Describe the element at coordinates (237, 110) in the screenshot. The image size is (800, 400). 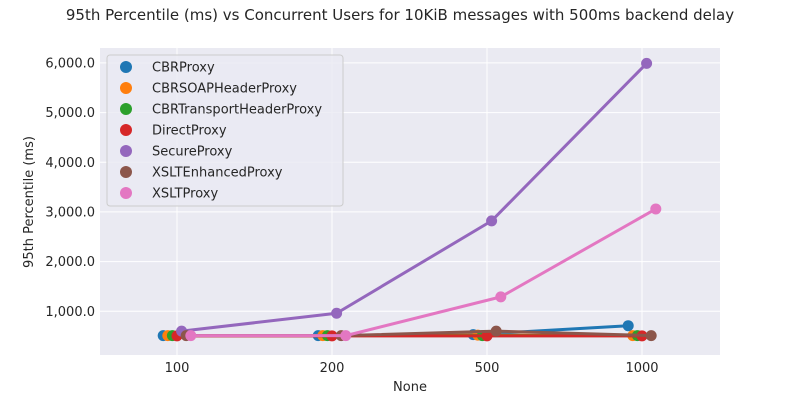
I see `legend-label: CBRTransportHeaderProxy` at that location.